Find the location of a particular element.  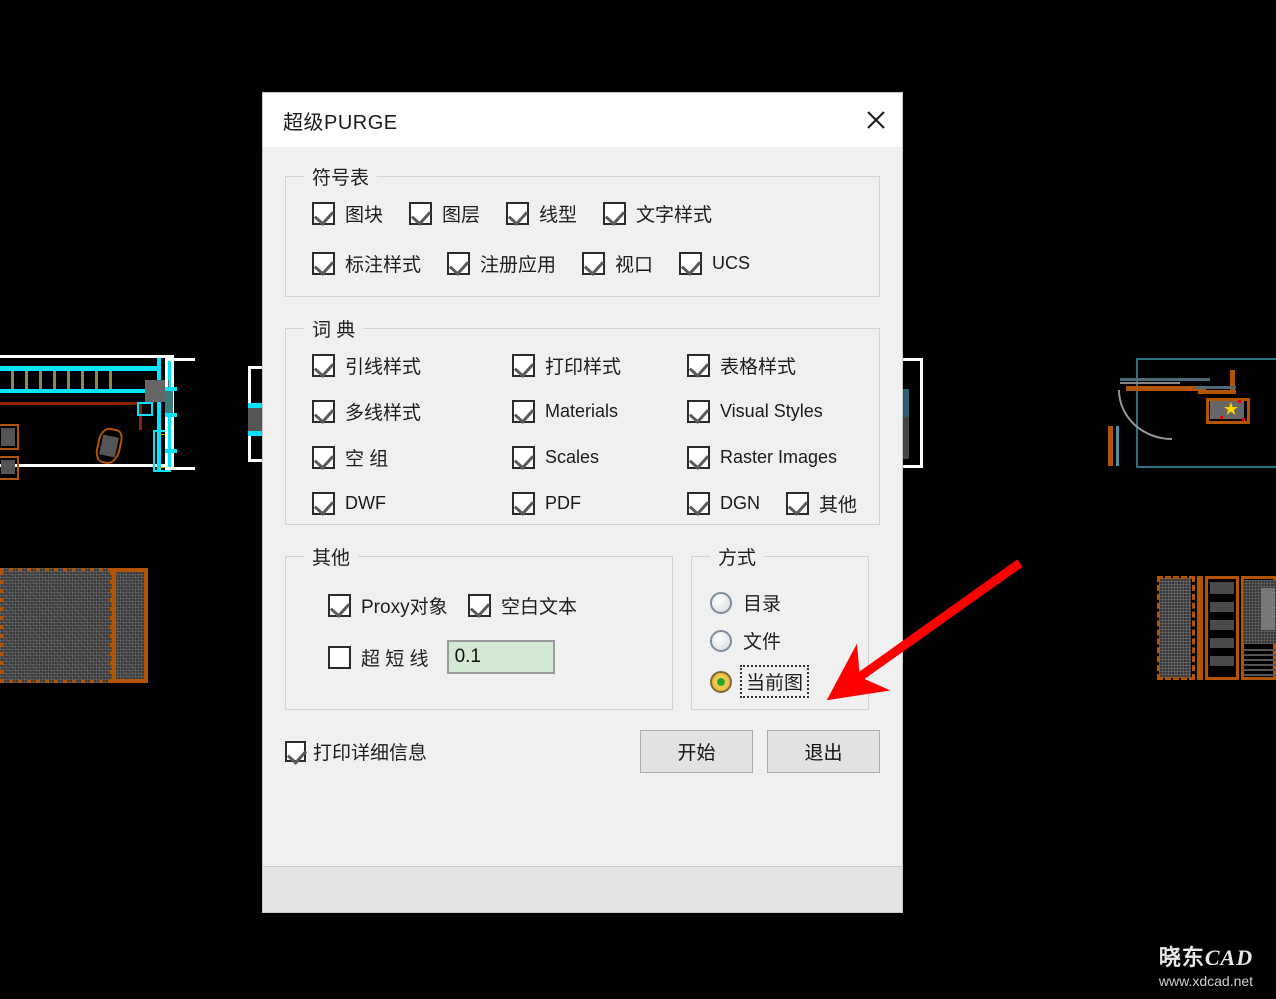

dialog-title: 超级PURGE is located at coordinates (340, 122).